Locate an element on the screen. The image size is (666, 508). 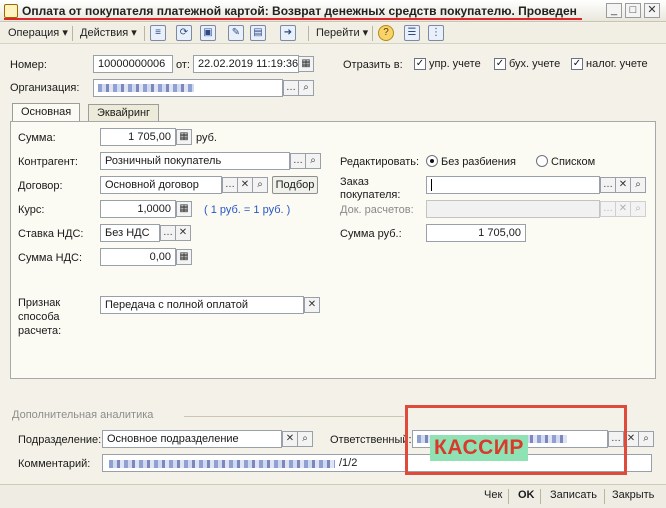
section-title: Дополнительная аналитика is located at coordinates (83, 415).